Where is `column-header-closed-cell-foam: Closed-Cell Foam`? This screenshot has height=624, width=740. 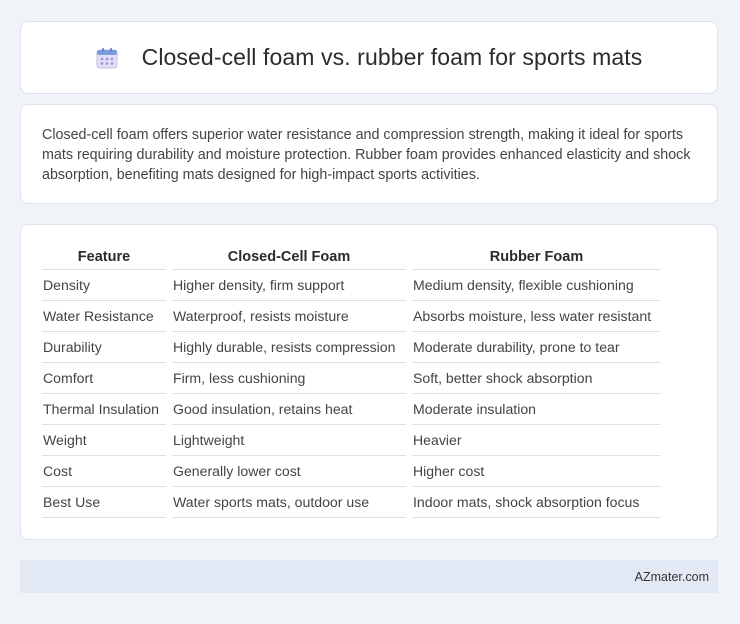 column-header-closed-cell-foam: Closed-Cell Foam is located at coordinates (289, 257).